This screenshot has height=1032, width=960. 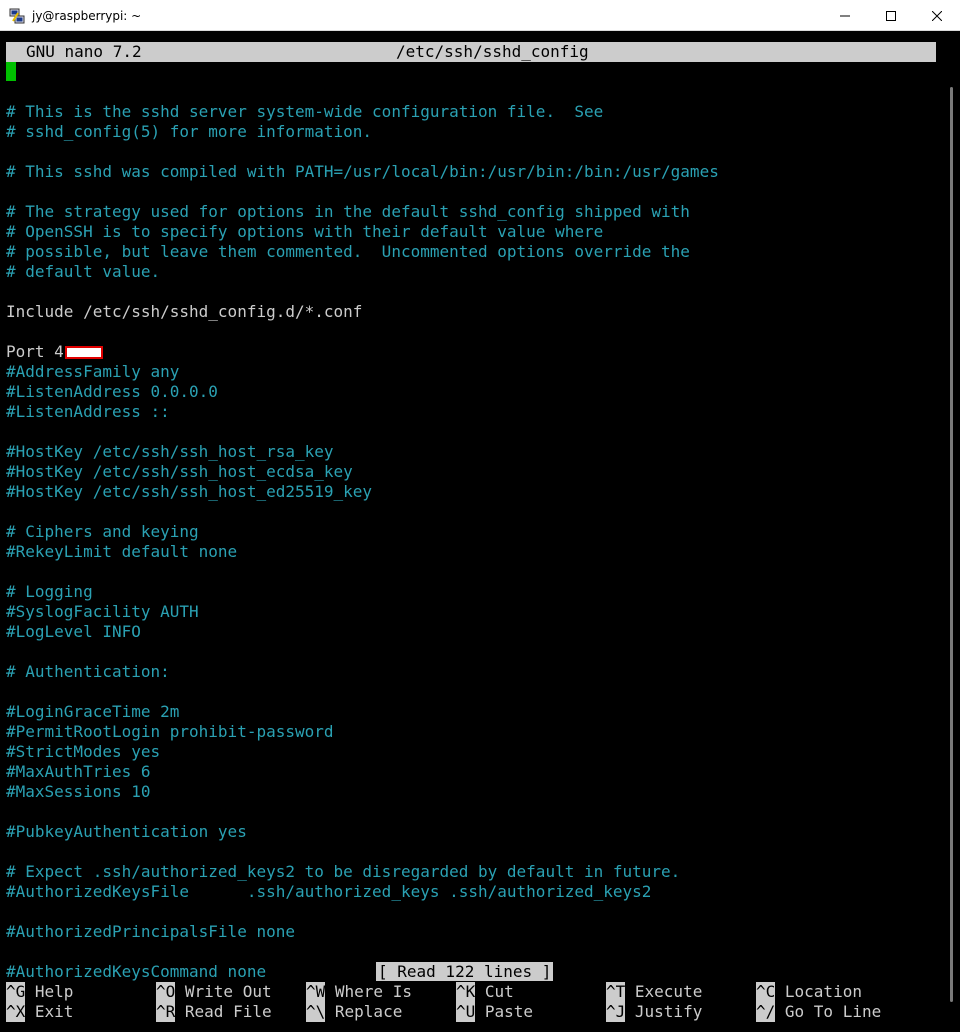 What do you see at coordinates (83, 352) in the screenshot?
I see `redaction-box` at bounding box center [83, 352].